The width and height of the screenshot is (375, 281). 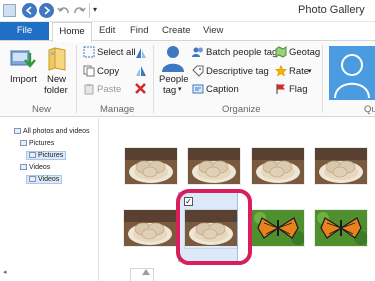 I want to click on rotate-left-icon, so click(x=141, y=53).